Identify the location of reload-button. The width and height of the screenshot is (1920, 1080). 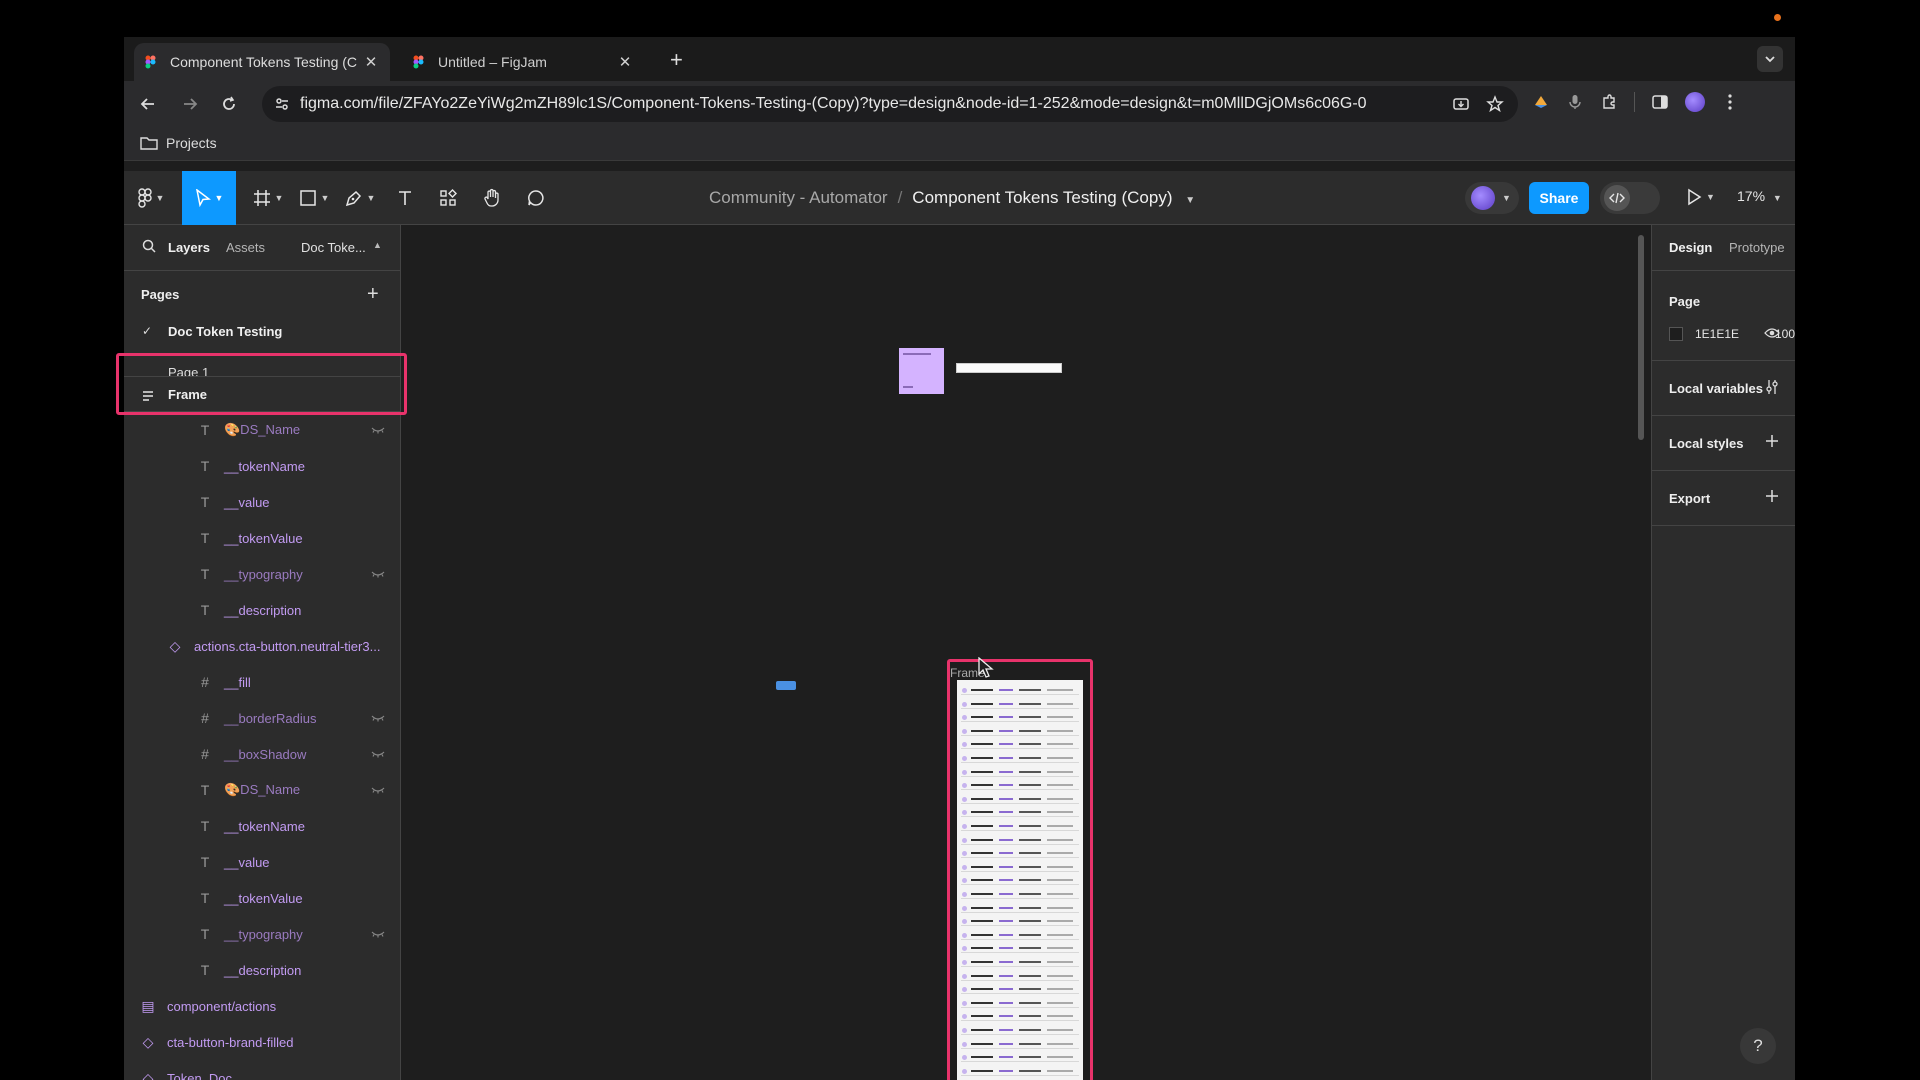
(229, 104).